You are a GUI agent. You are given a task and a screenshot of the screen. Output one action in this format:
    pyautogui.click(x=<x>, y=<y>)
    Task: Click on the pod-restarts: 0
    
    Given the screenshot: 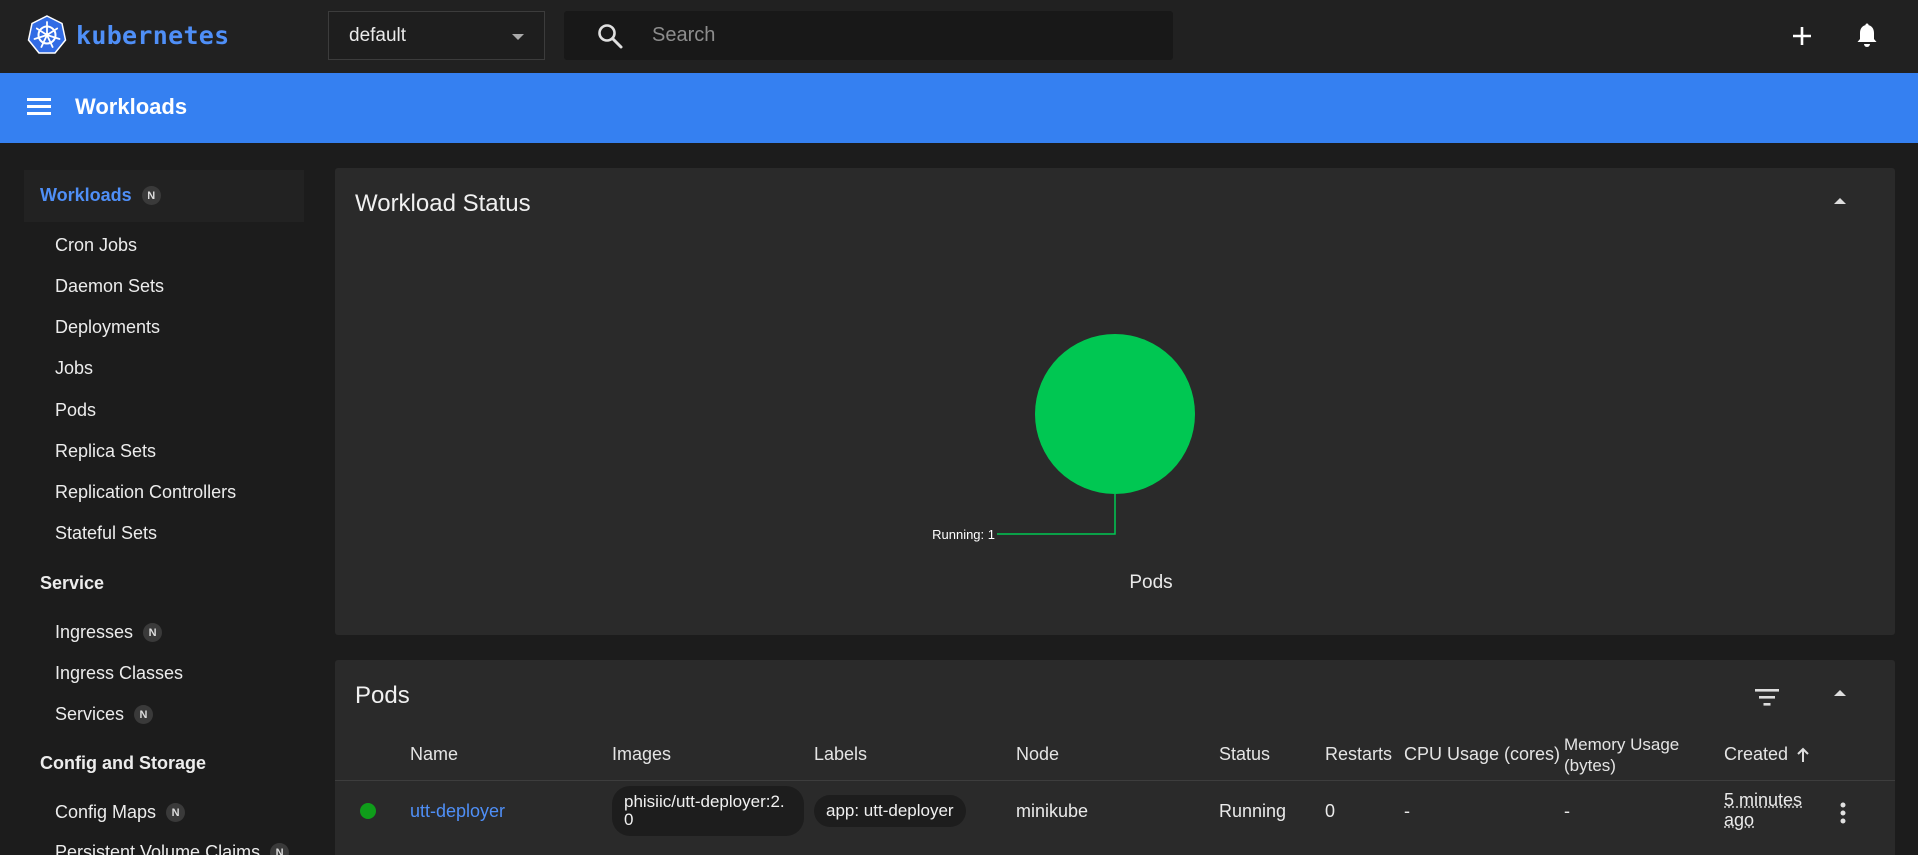 What is the action you would take?
    pyautogui.click(x=1330, y=811)
    